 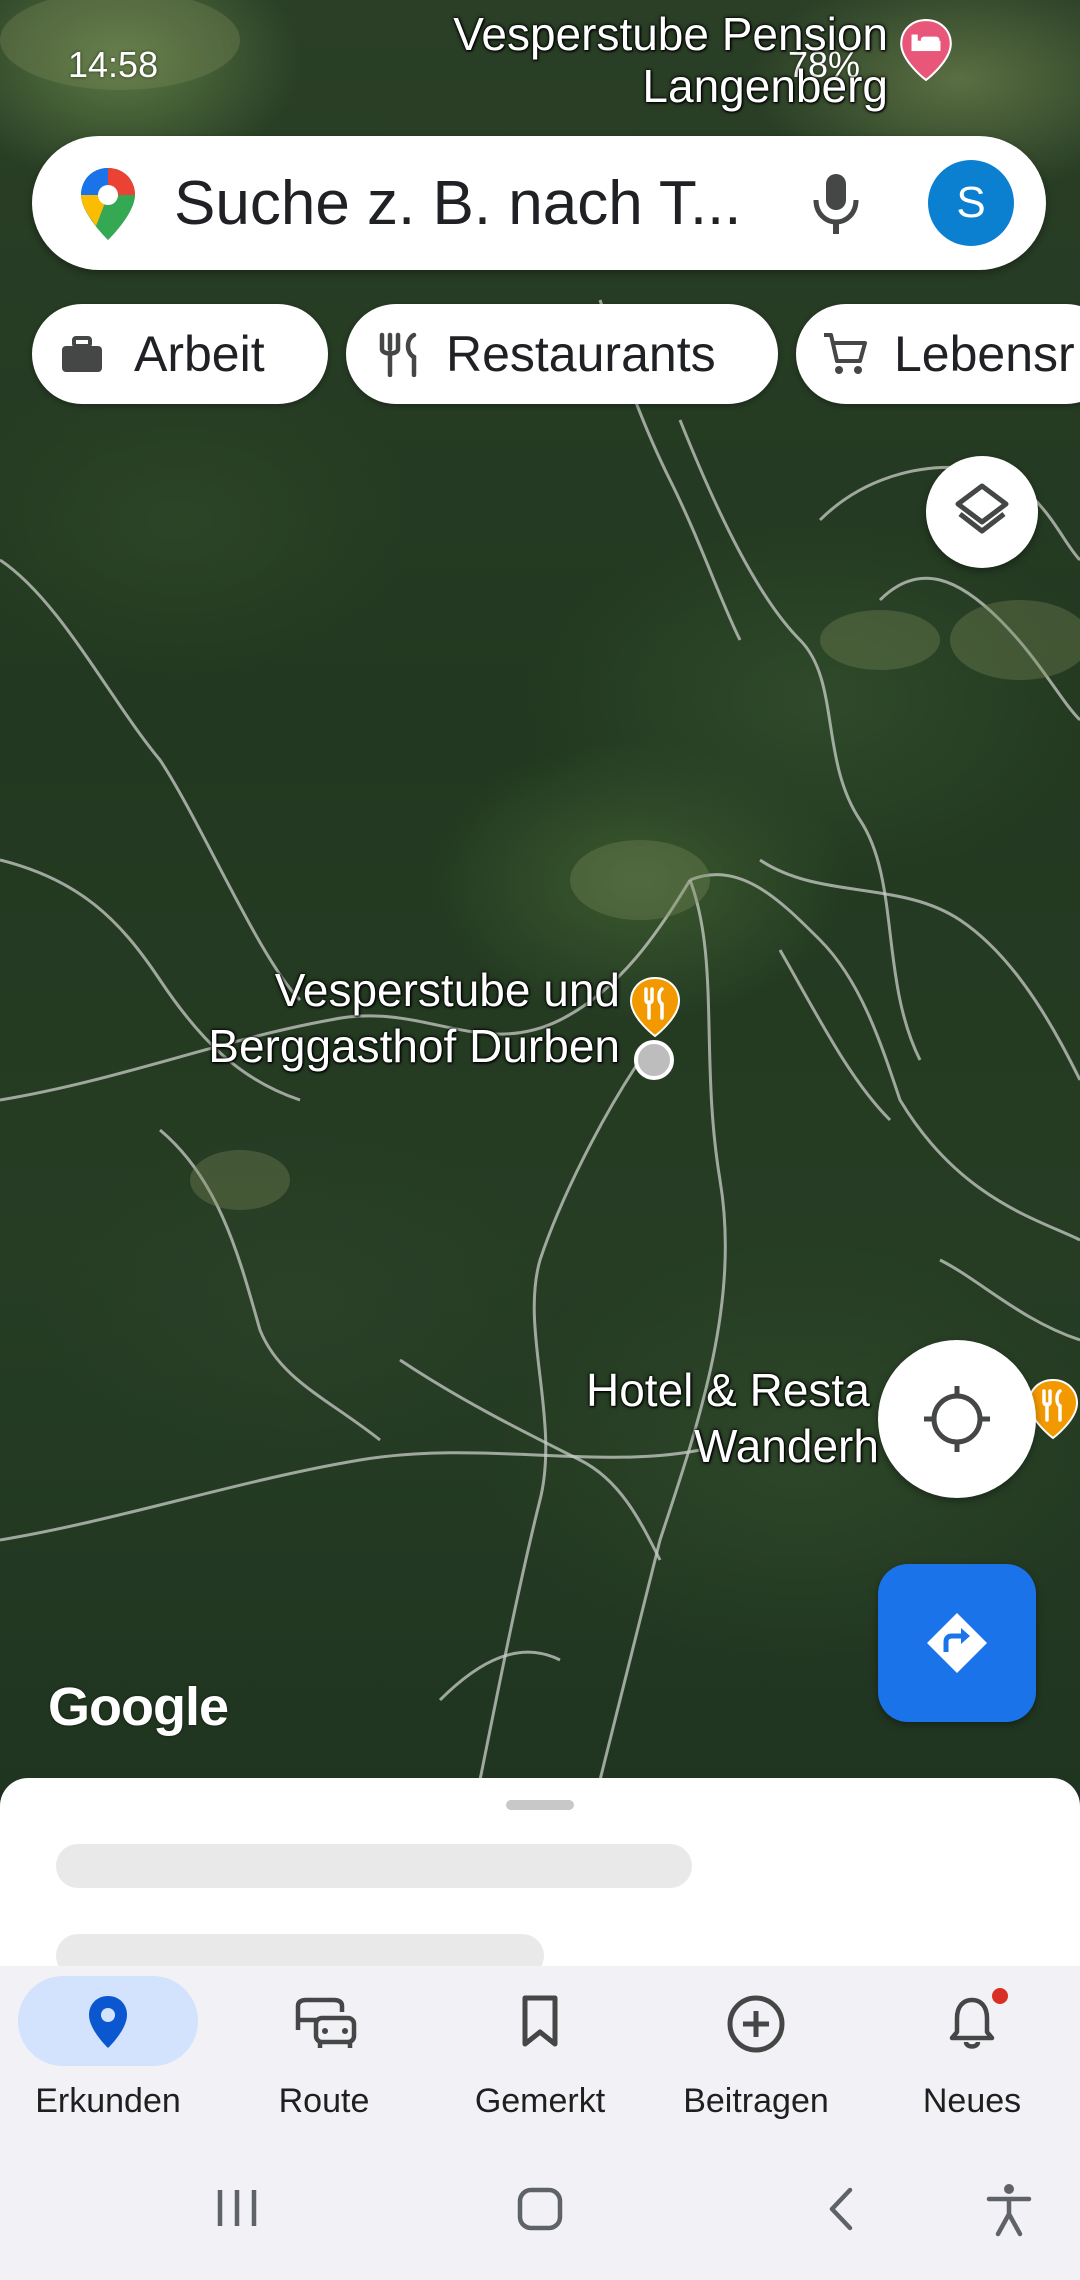 What do you see at coordinates (732, 1418) in the screenshot?
I see `map-label-hotel: Hotel & Resta Wanderh` at bounding box center [732, 1418].